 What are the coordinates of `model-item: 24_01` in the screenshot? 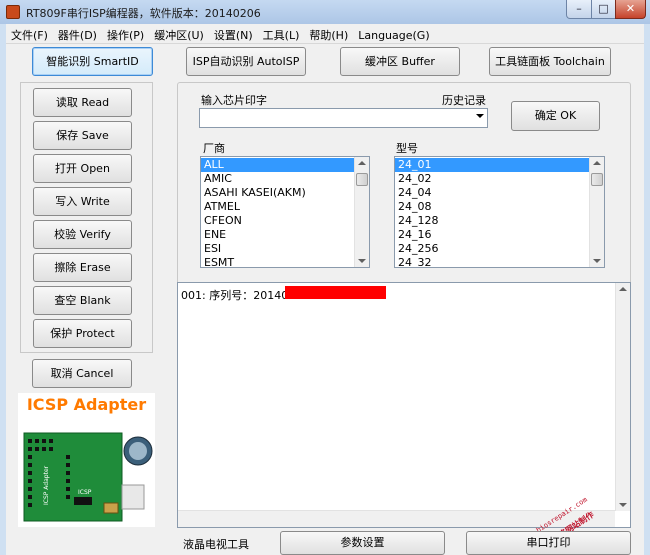 It's located at (499, 165).